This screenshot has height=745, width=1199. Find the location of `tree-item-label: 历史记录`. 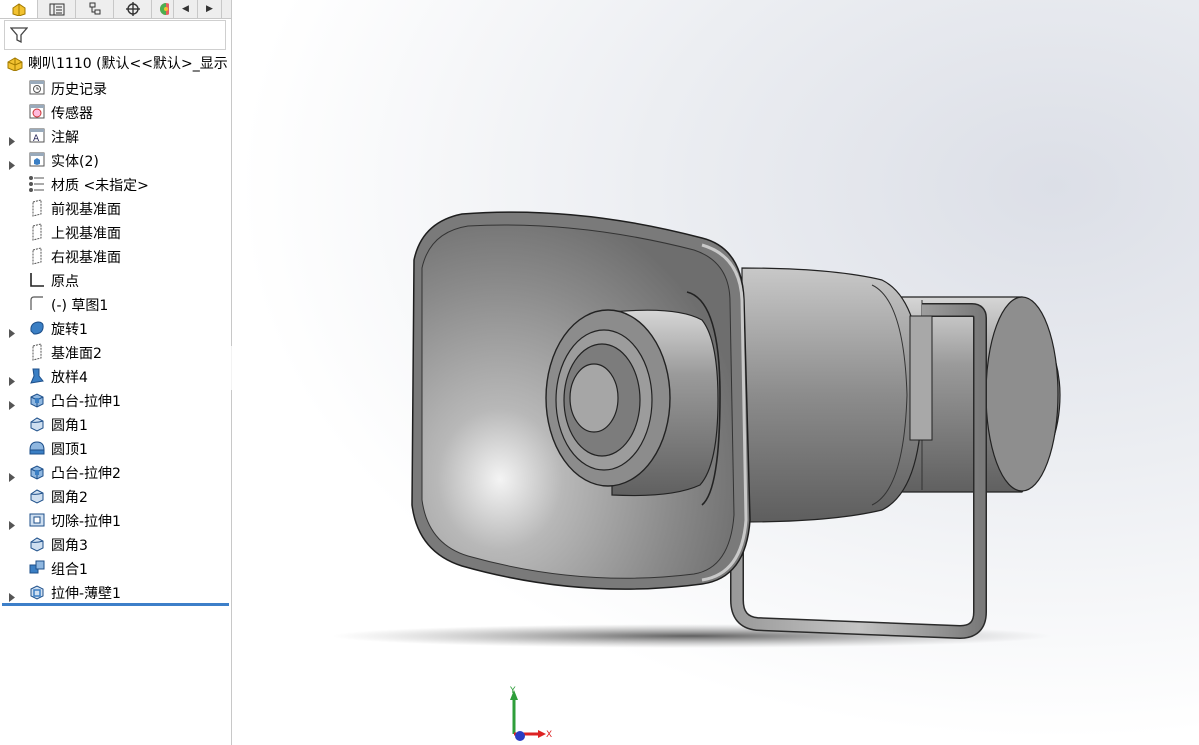

tree-item-label: 历史记录 is located at coordinates (79, 90).